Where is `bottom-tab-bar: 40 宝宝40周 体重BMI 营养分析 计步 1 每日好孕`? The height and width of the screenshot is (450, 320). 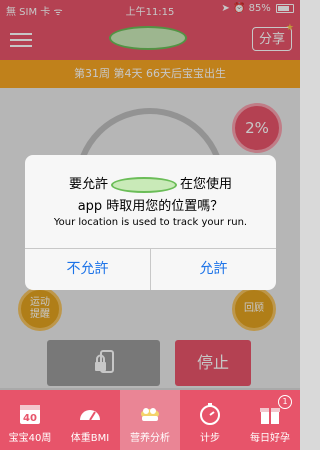
bottom-tab-bar: 40 宝宝40周 体重BMI 营养分析 计步 1 每日好孕 is located at coordinates (150, 420).